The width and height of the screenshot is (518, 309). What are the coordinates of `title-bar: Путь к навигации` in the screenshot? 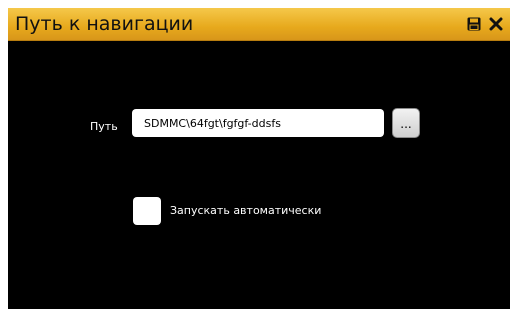 It's located at (259, 24).